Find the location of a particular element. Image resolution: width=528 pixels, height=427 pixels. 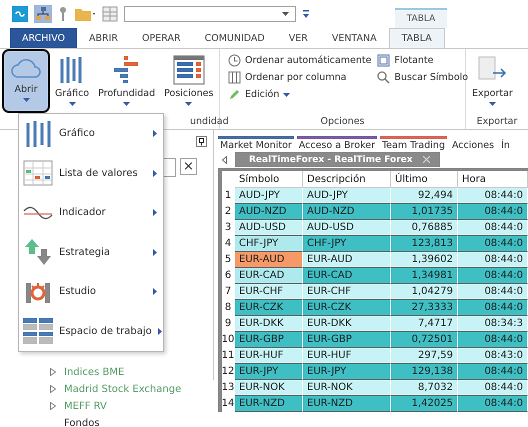

table-cell: 92,494 is located at coordinates (424, 196).